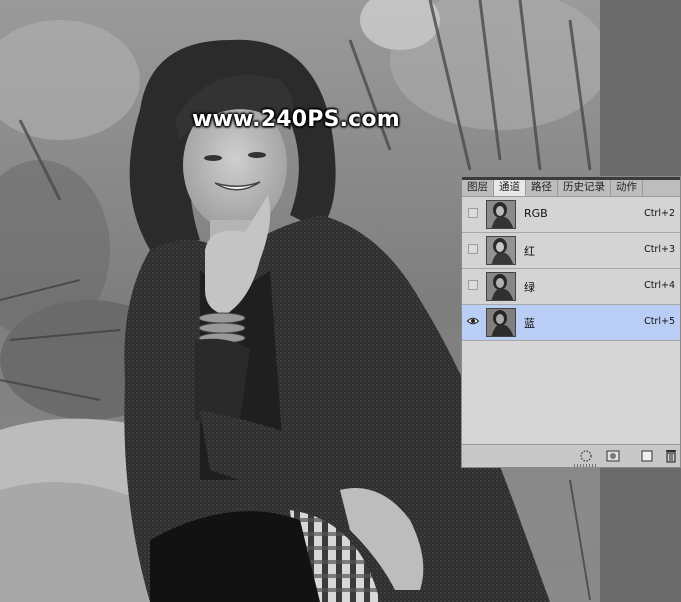  I want to click on watermark-text: www.240PS.com, so click(296, 119).